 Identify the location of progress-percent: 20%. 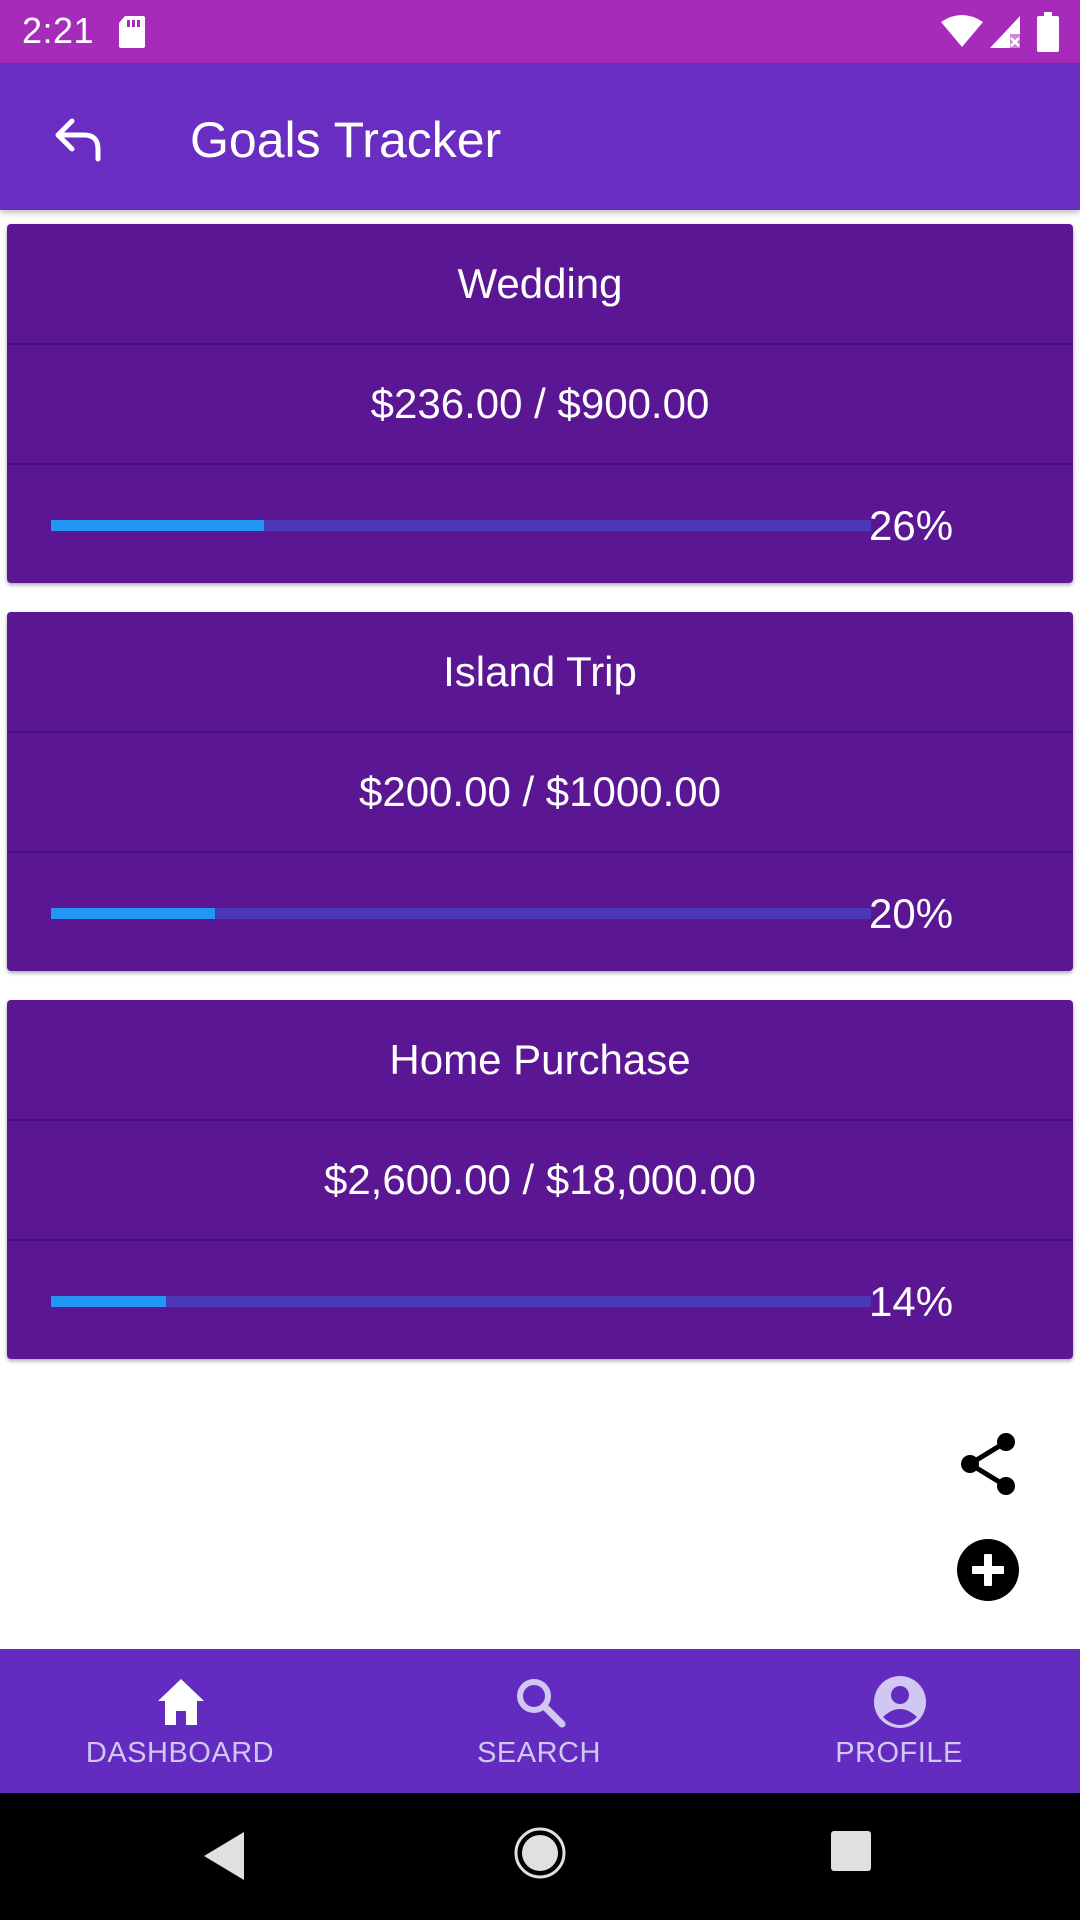
(911, 913).